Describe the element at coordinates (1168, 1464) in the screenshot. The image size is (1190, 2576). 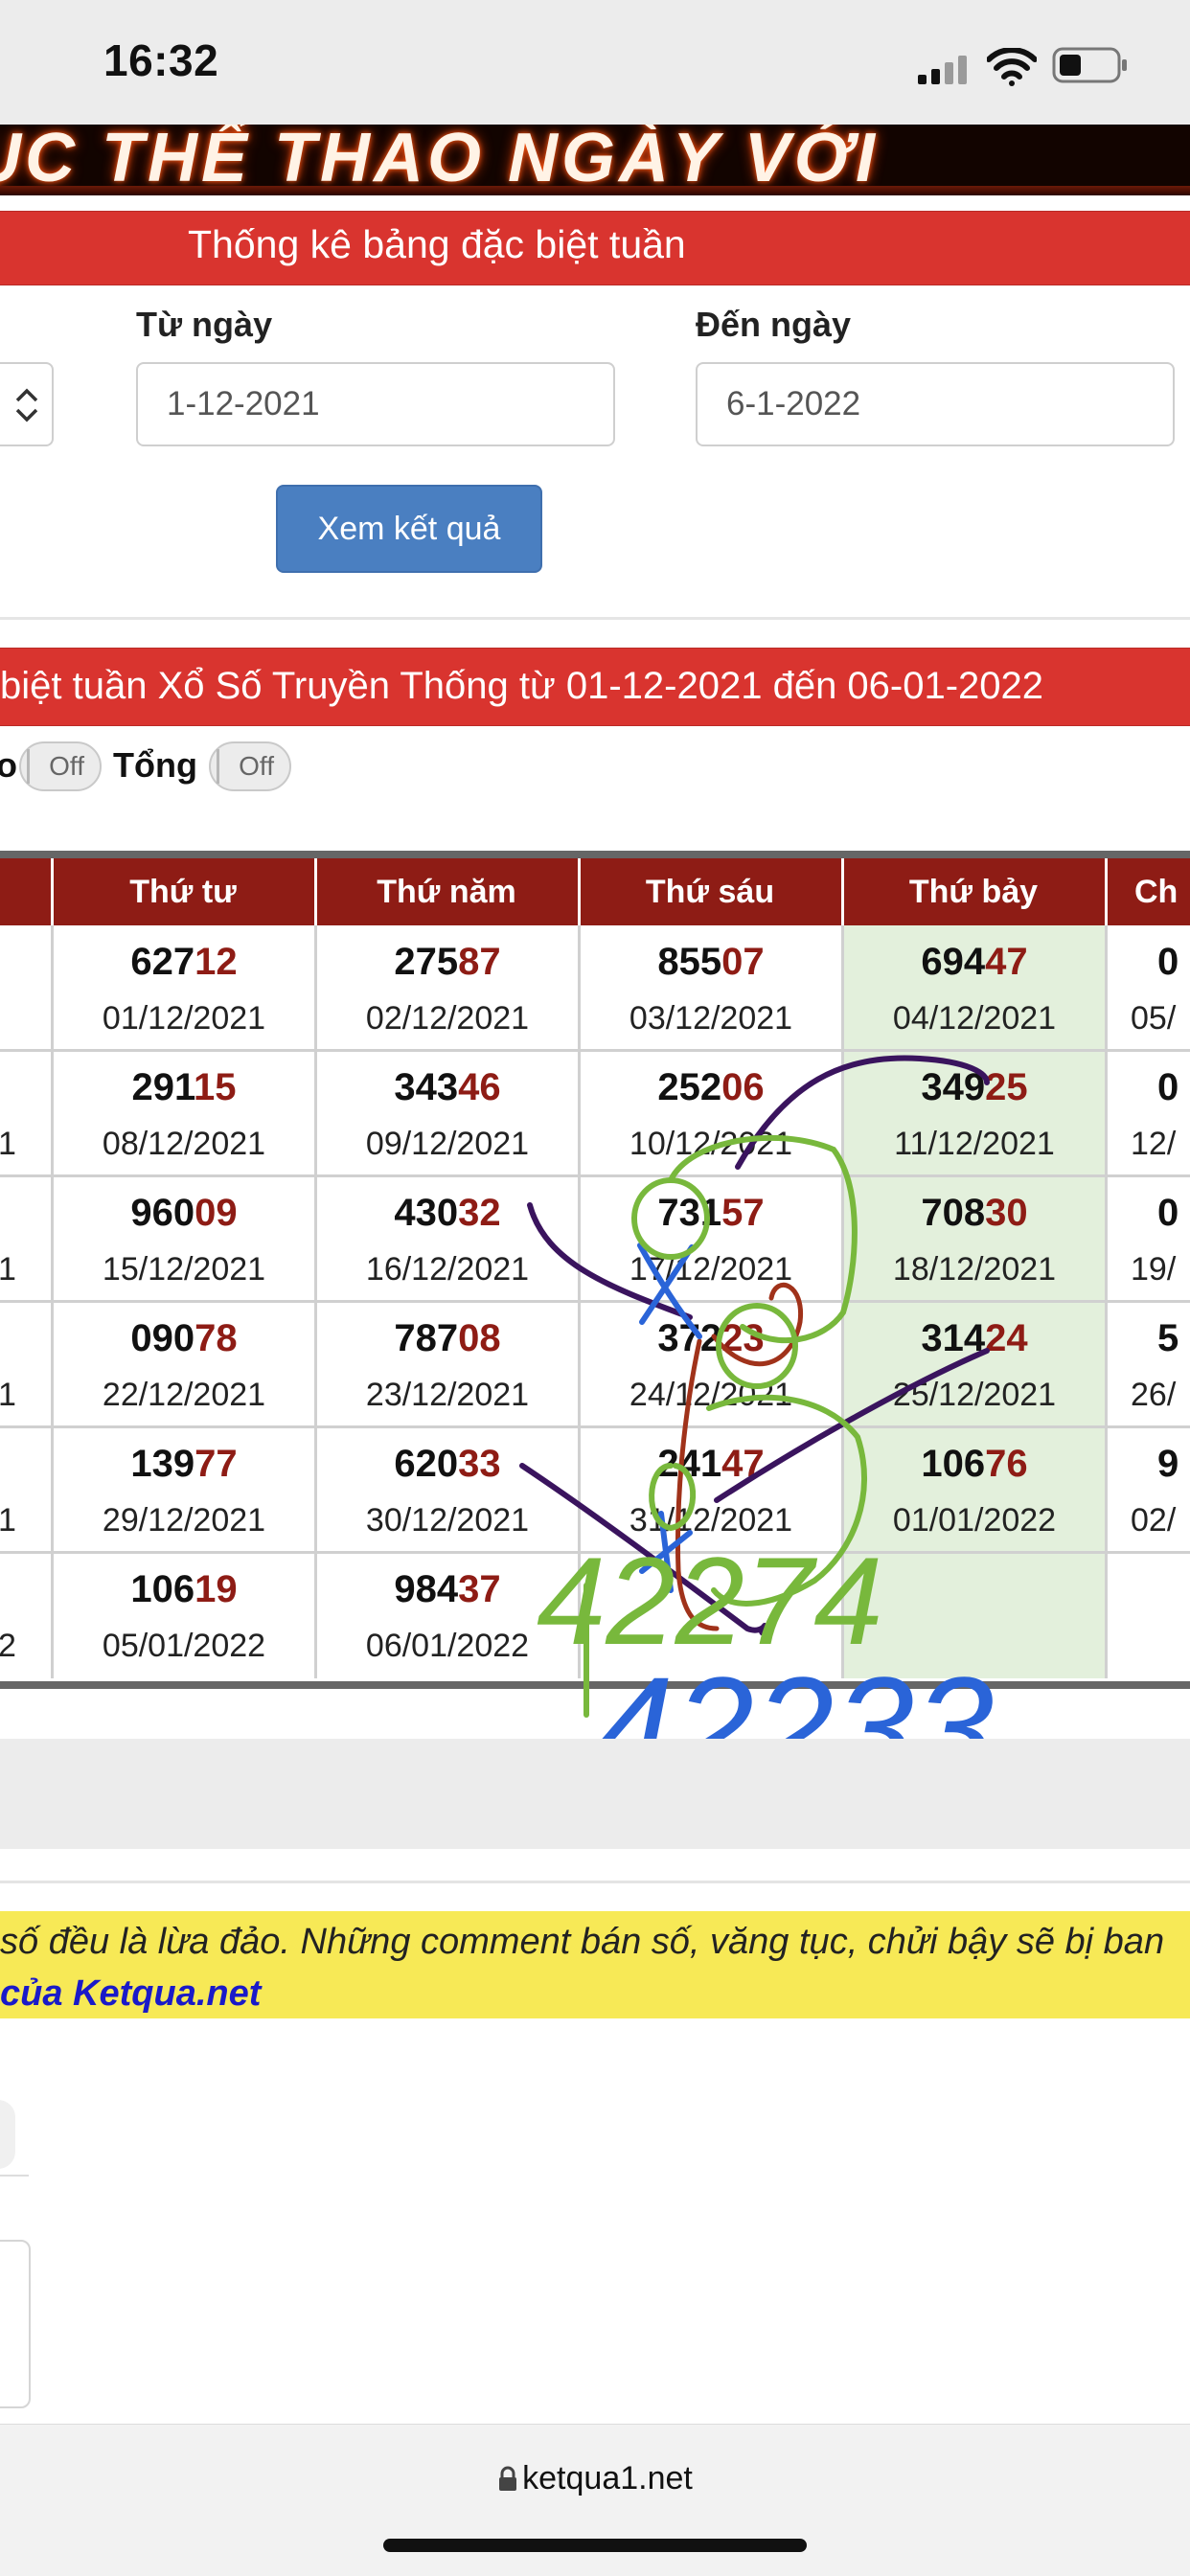
I see `prize-number-head: 9` at that location.